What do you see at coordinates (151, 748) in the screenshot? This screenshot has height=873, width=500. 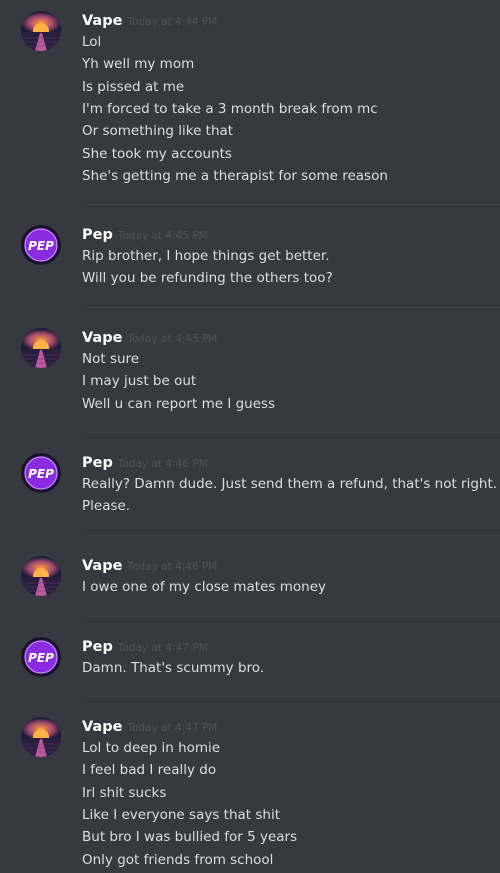 I see `message-text: Lol to deep in homie` at bounding box center [151, 748].